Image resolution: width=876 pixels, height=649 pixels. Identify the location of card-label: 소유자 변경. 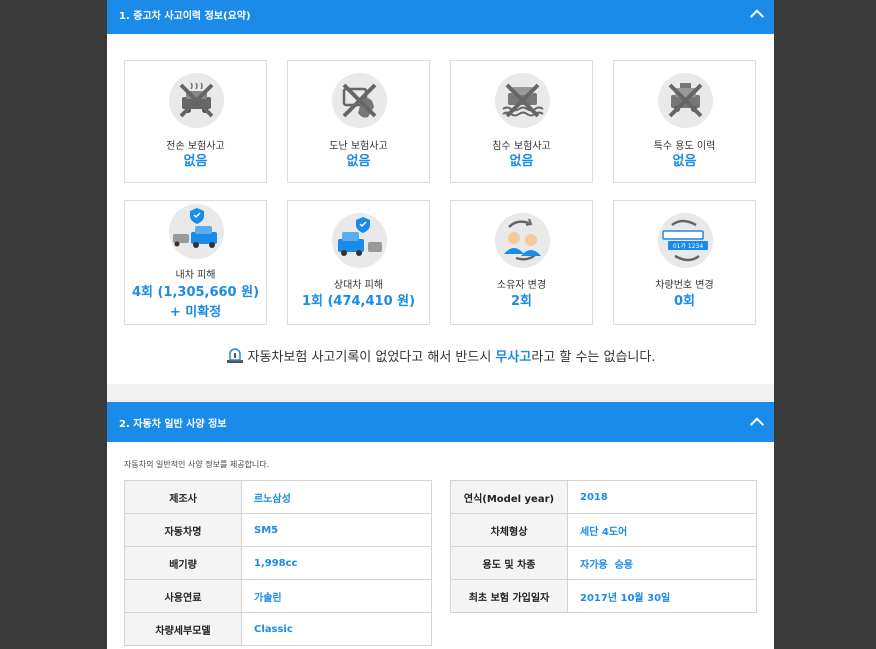
(521, 285).